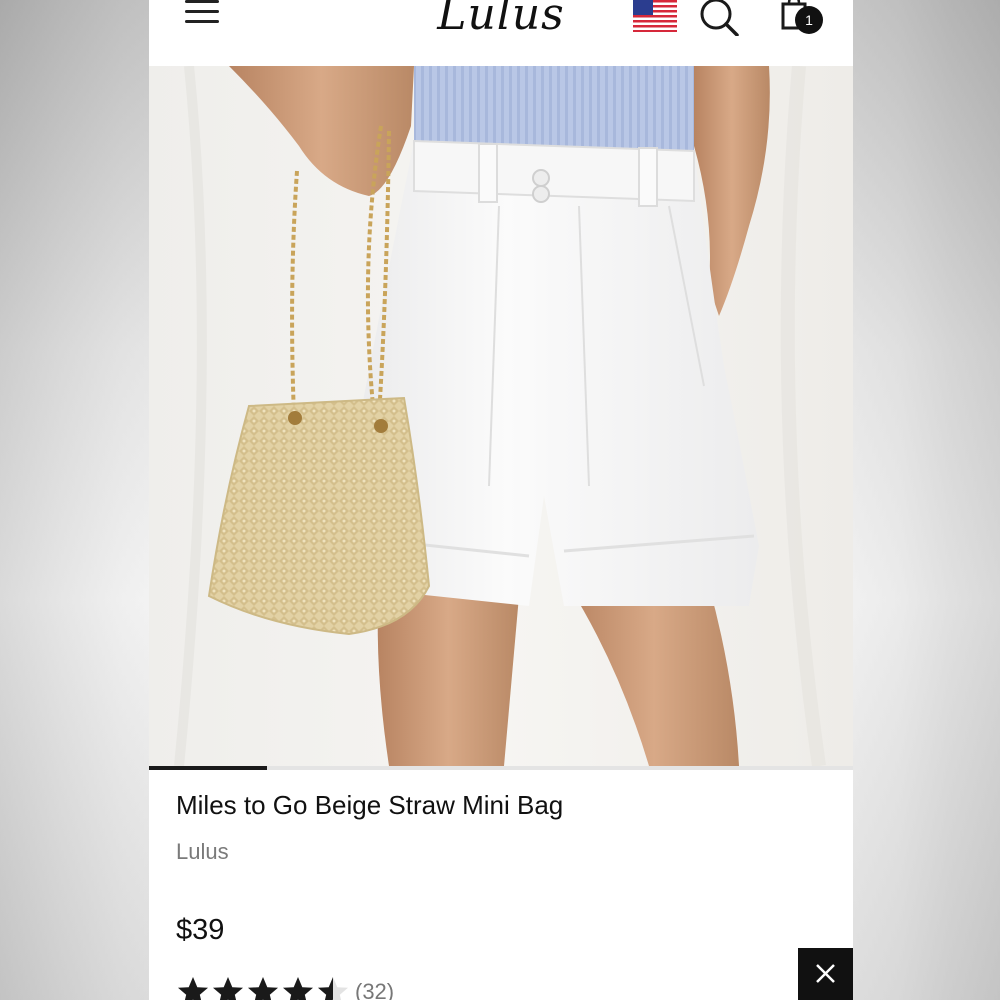 Image resolution: width=1000 pixels, height=1000 pixels. What do you see at coordinates (208, 768) in the screenshot?
I see `gallery-progress-fill` at bounding box center [208, 768].